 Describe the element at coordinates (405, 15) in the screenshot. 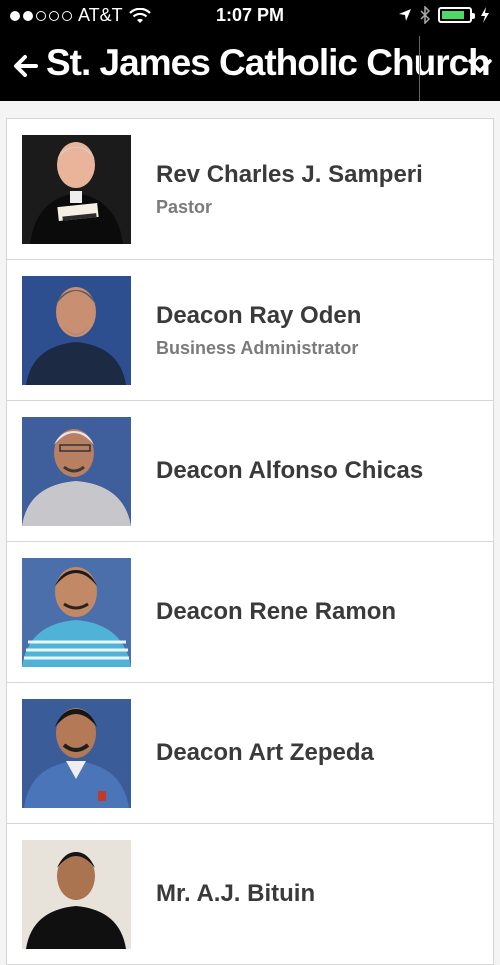

I see `location-arrow-icon` at that location.